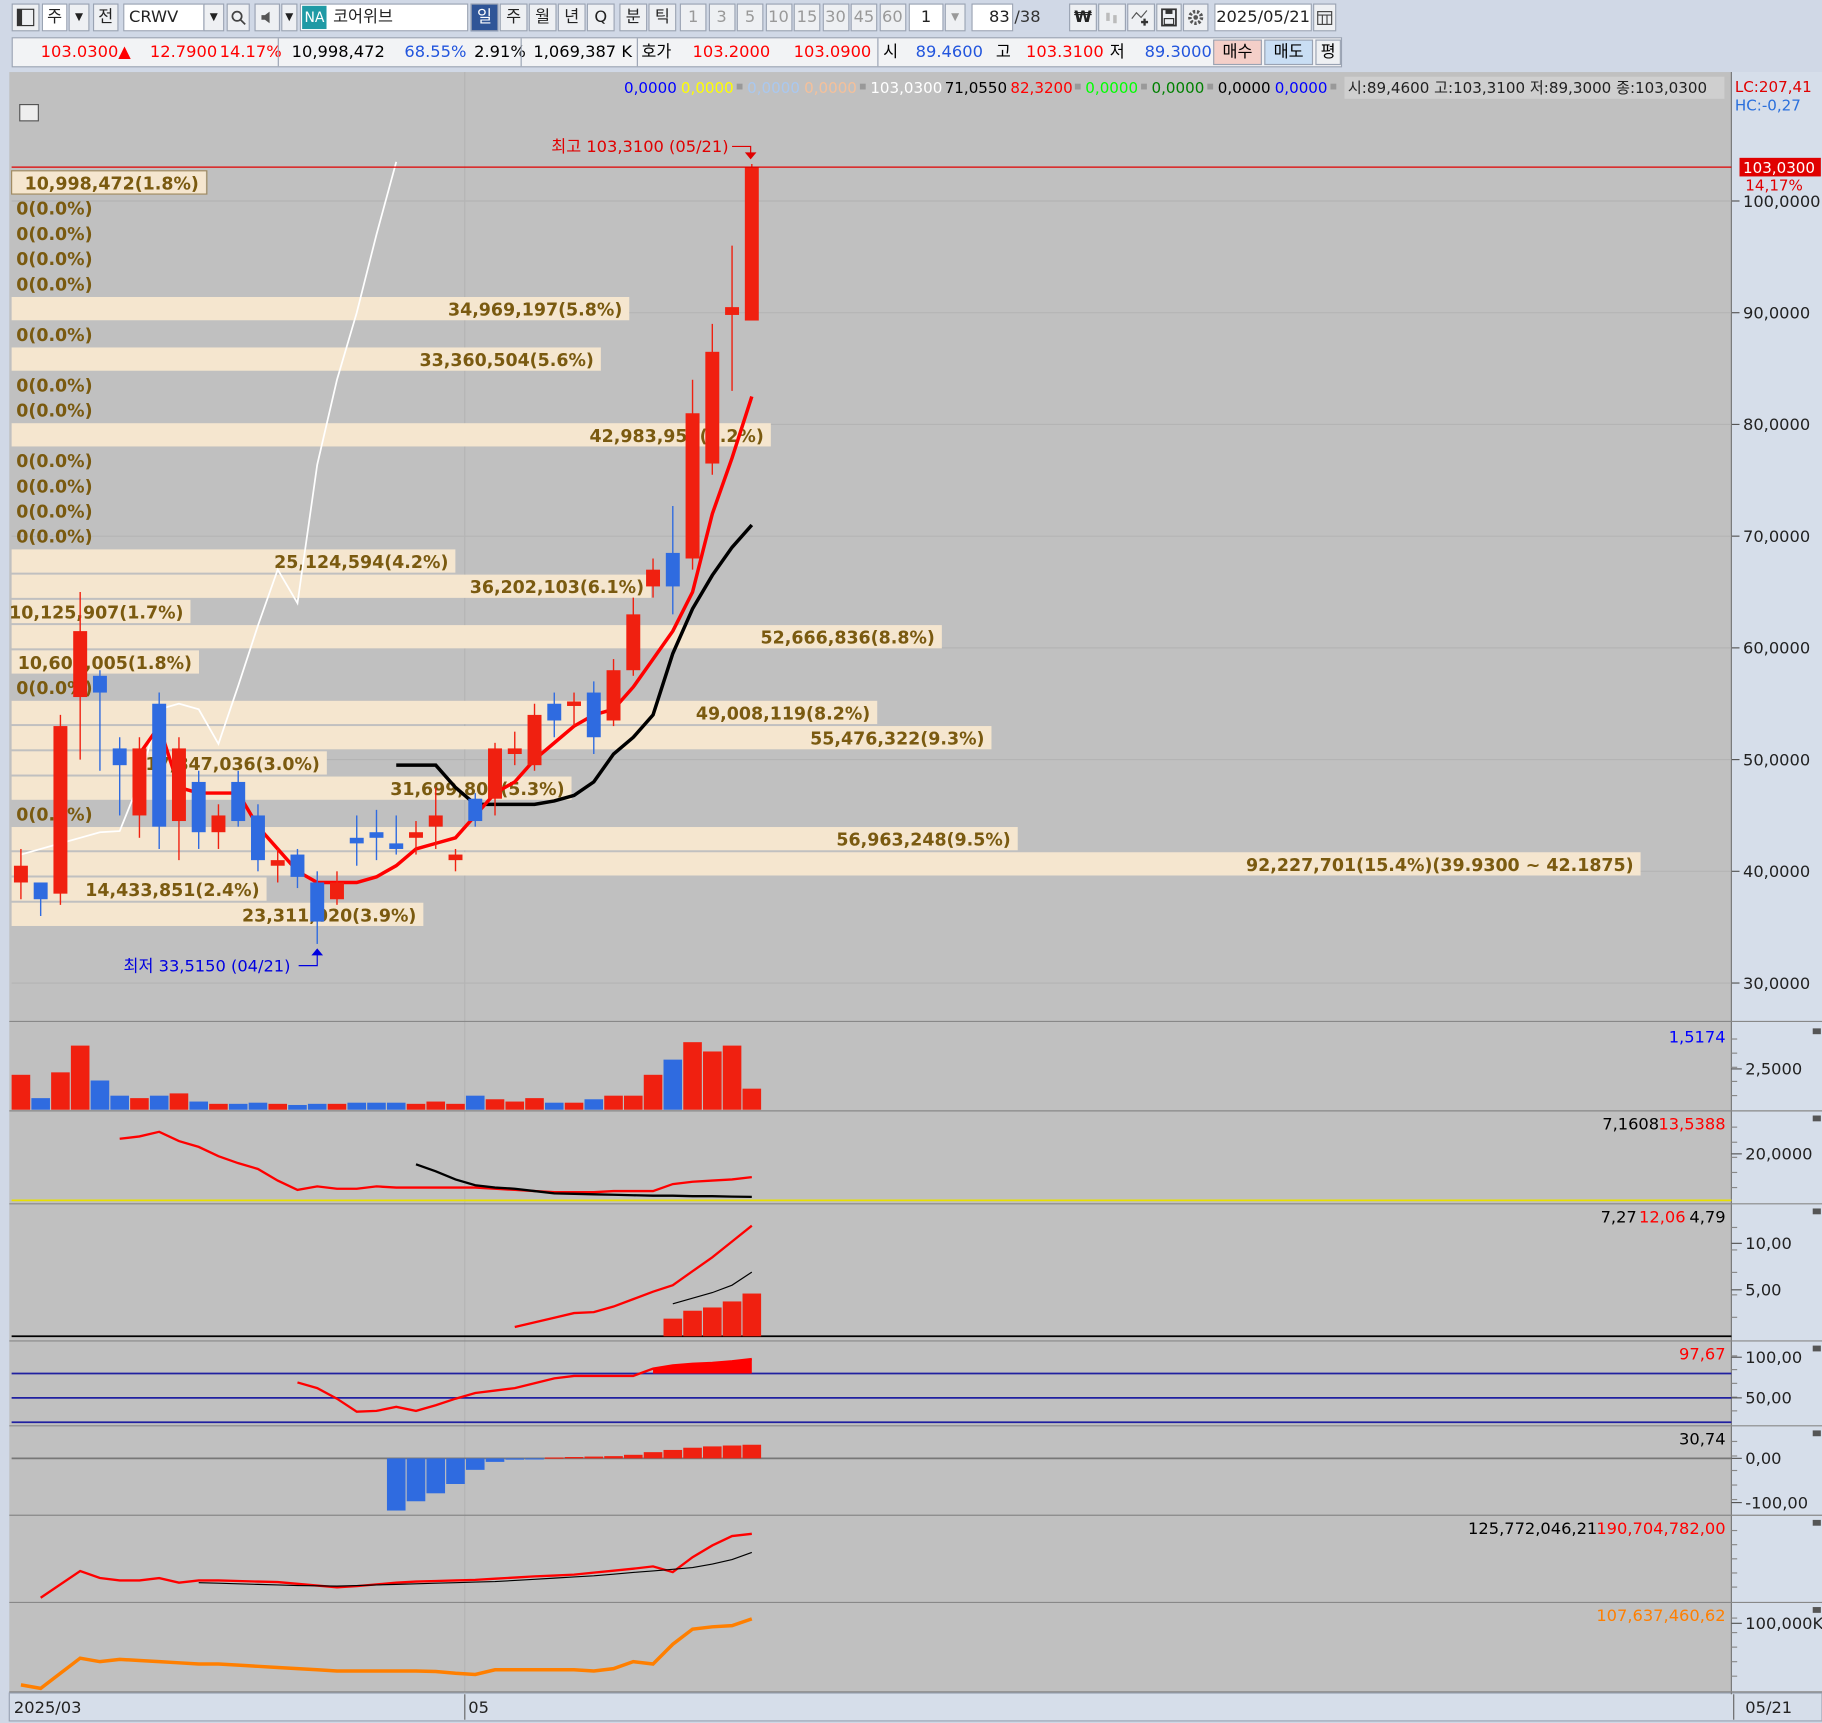 Image resolution: width=1822 pixels, height=1723 pixels. Describe the element at coordinates (1141, 17) in the screenshot. I see `add-indicator-icon` at that location.